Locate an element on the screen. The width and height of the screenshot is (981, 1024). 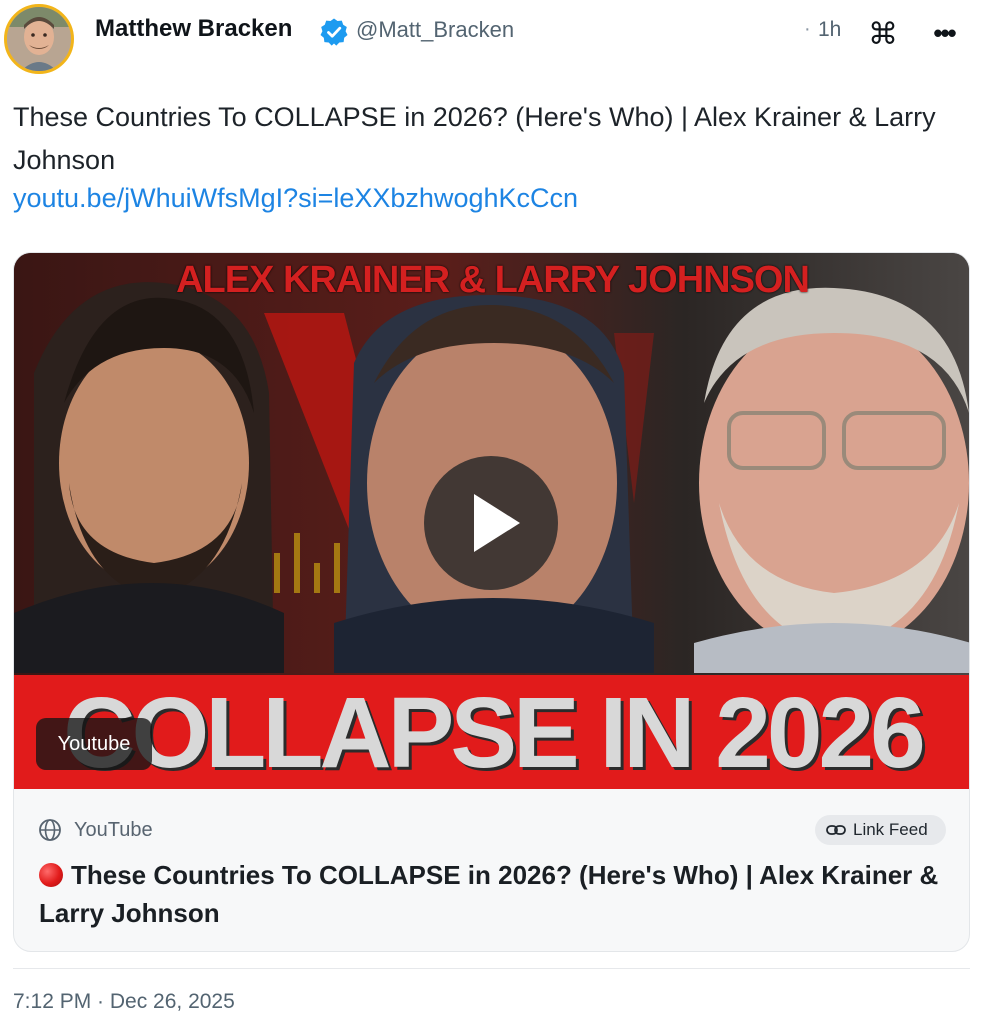
avatar is located at coordinates (39, 39).